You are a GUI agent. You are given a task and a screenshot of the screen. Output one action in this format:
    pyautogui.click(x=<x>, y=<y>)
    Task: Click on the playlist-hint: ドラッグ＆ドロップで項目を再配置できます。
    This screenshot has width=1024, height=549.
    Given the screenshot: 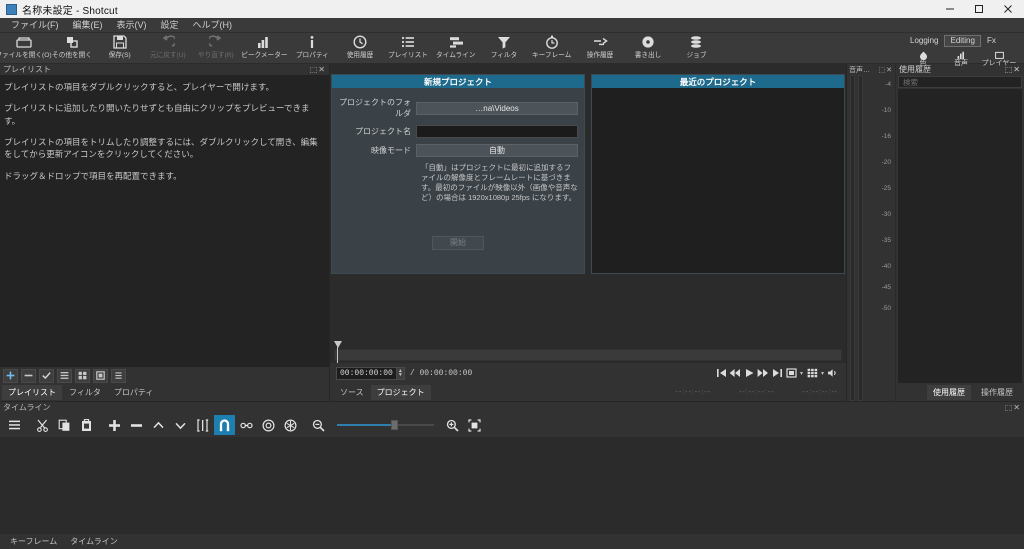 What is the action you would take?
    pyautogui.click(x=93, y=175)
    